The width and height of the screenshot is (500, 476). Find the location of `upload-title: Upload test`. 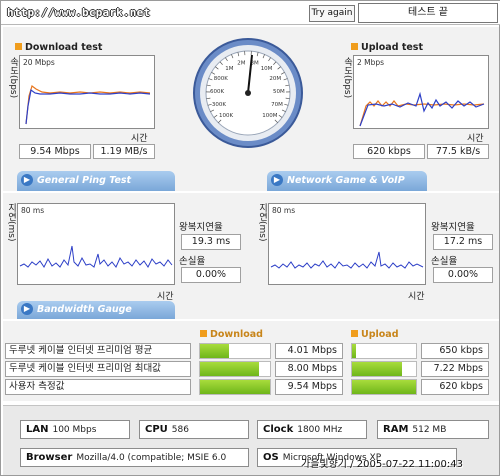

upload-title: Upload test is located at coordinates (387, 47).